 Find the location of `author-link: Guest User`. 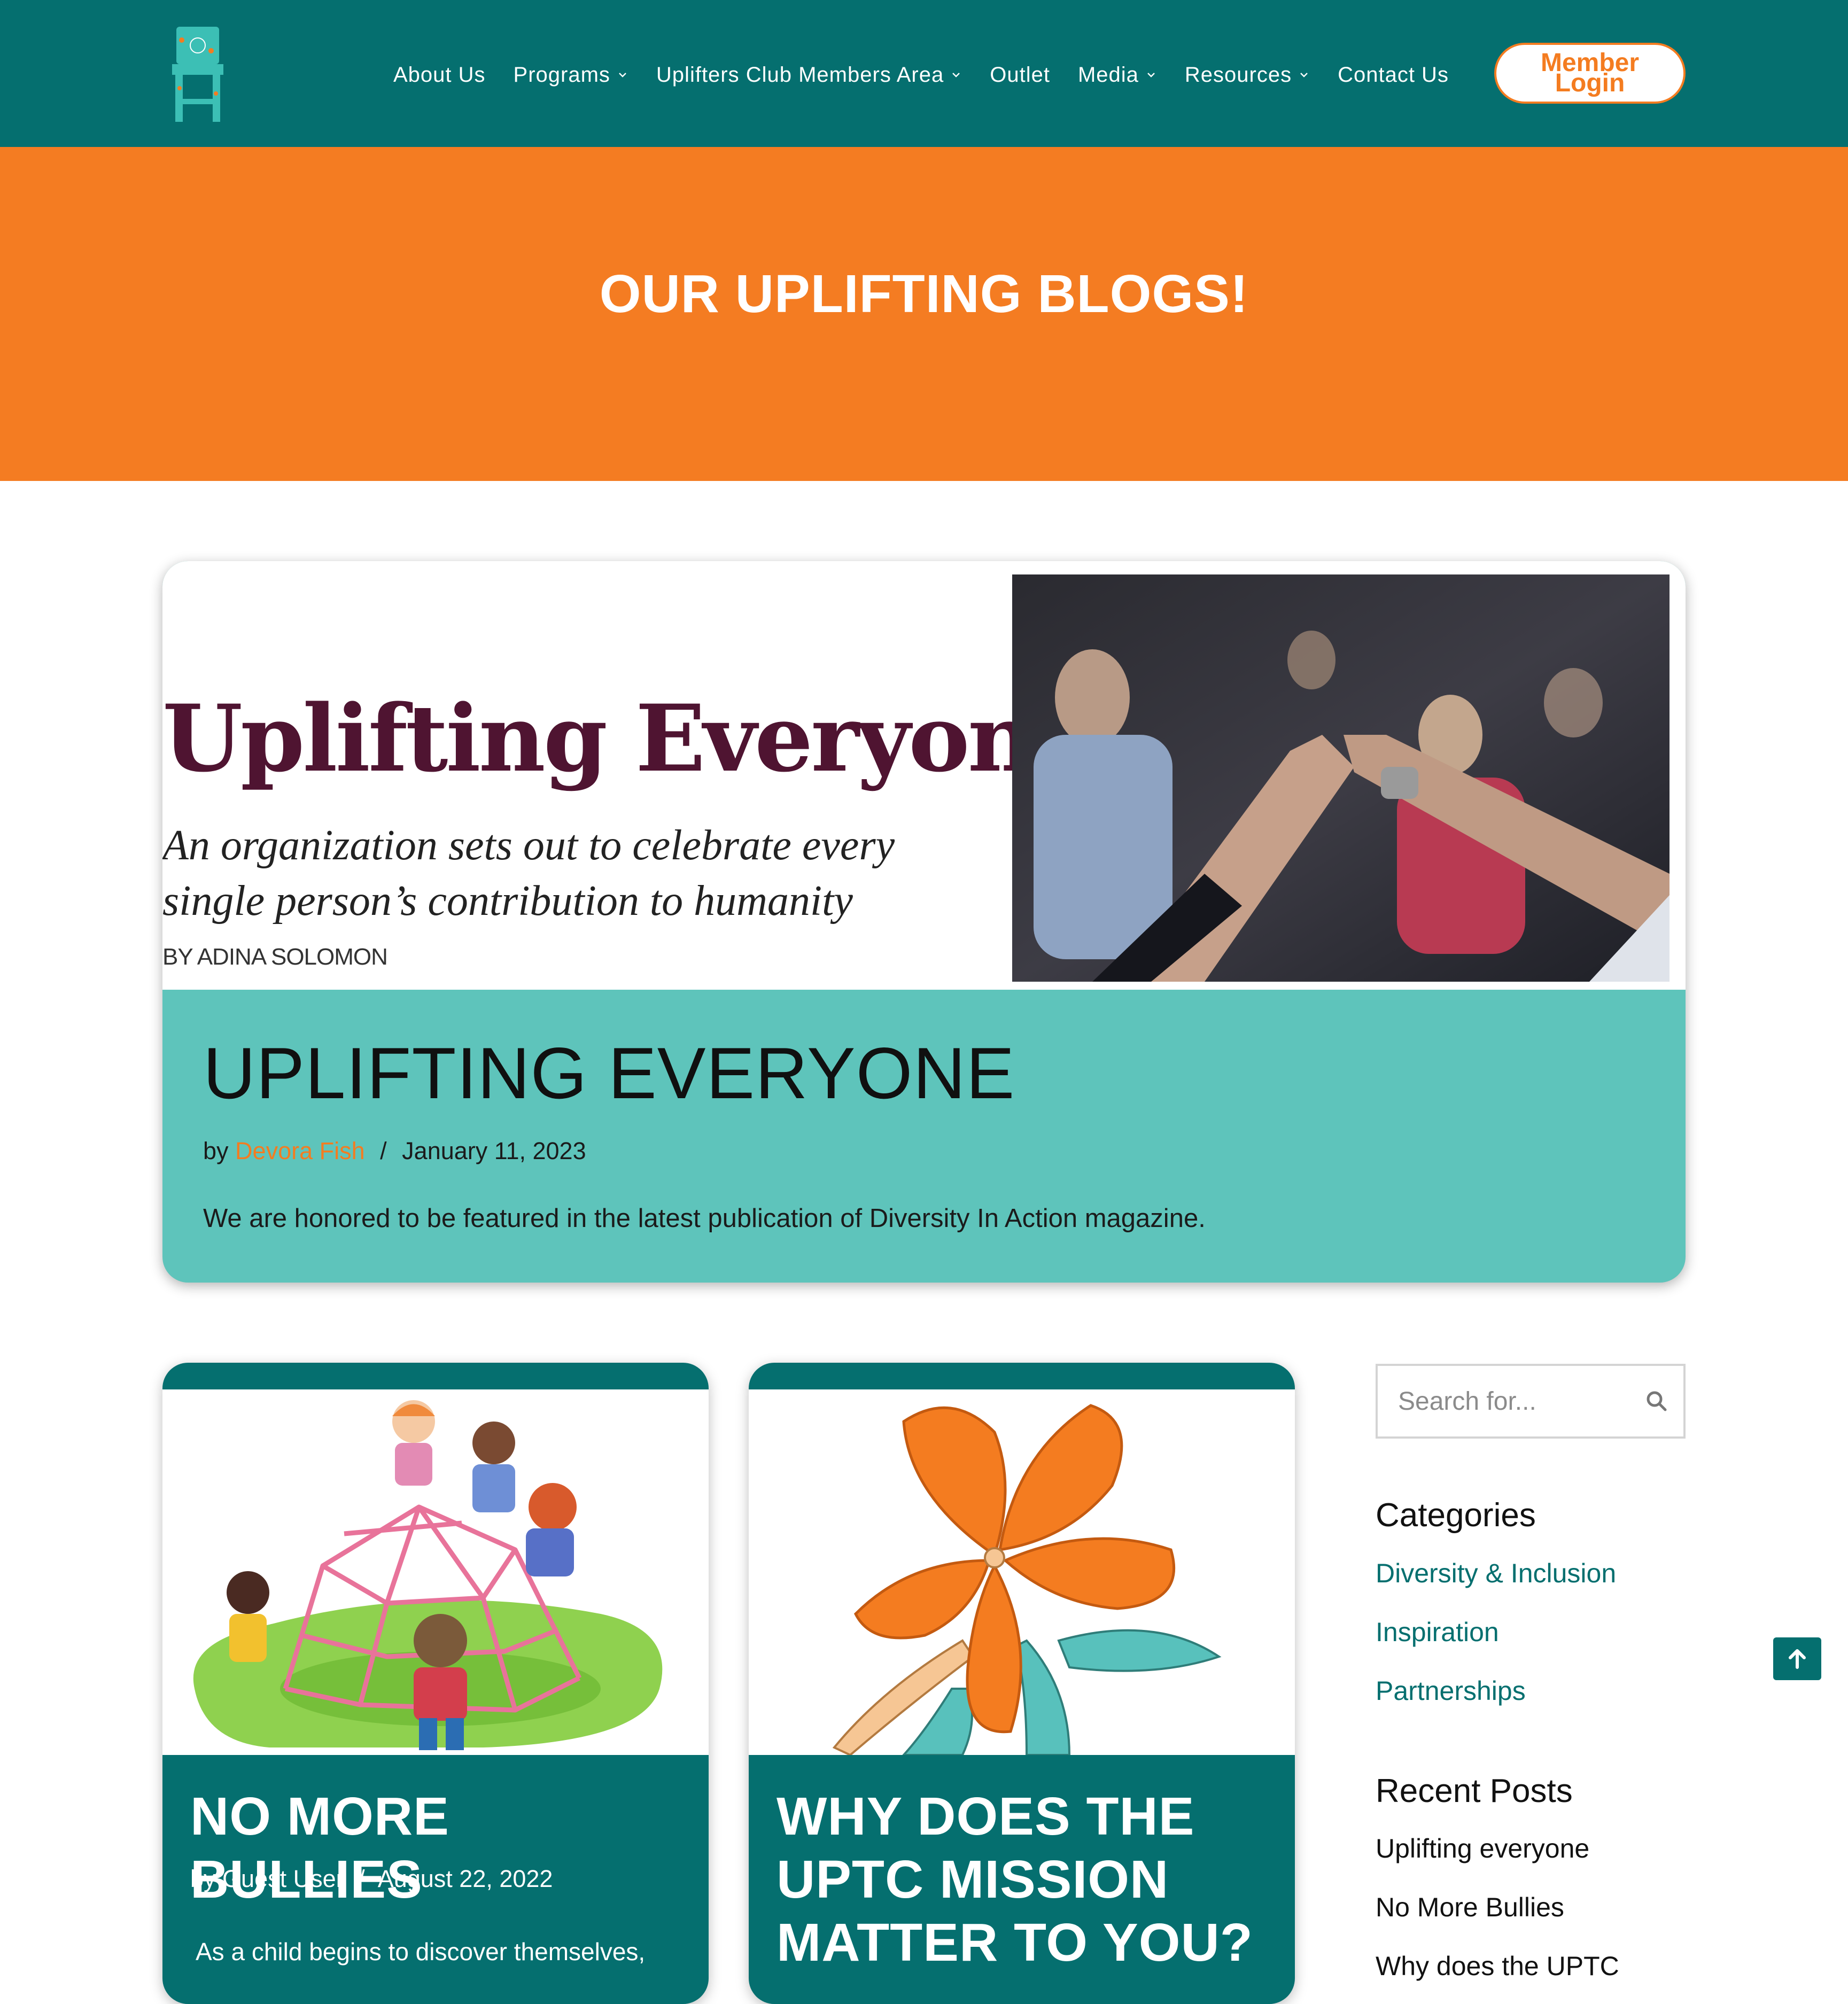

author-link: Guest User is located at coordinates (283, 1878).